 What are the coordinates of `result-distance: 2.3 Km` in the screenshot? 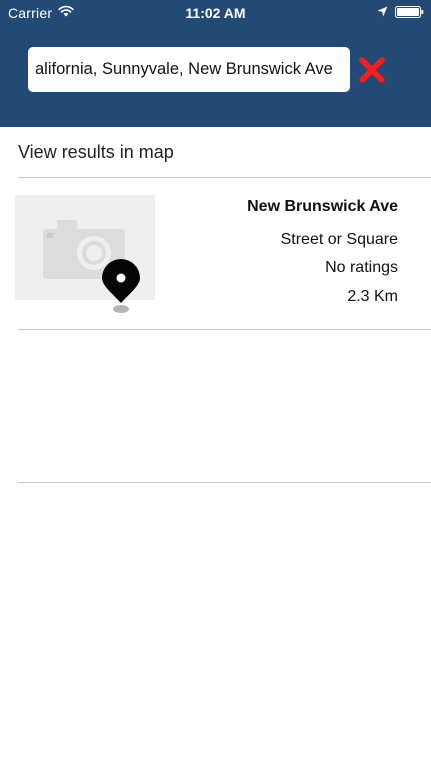 It's located at (372, 296).